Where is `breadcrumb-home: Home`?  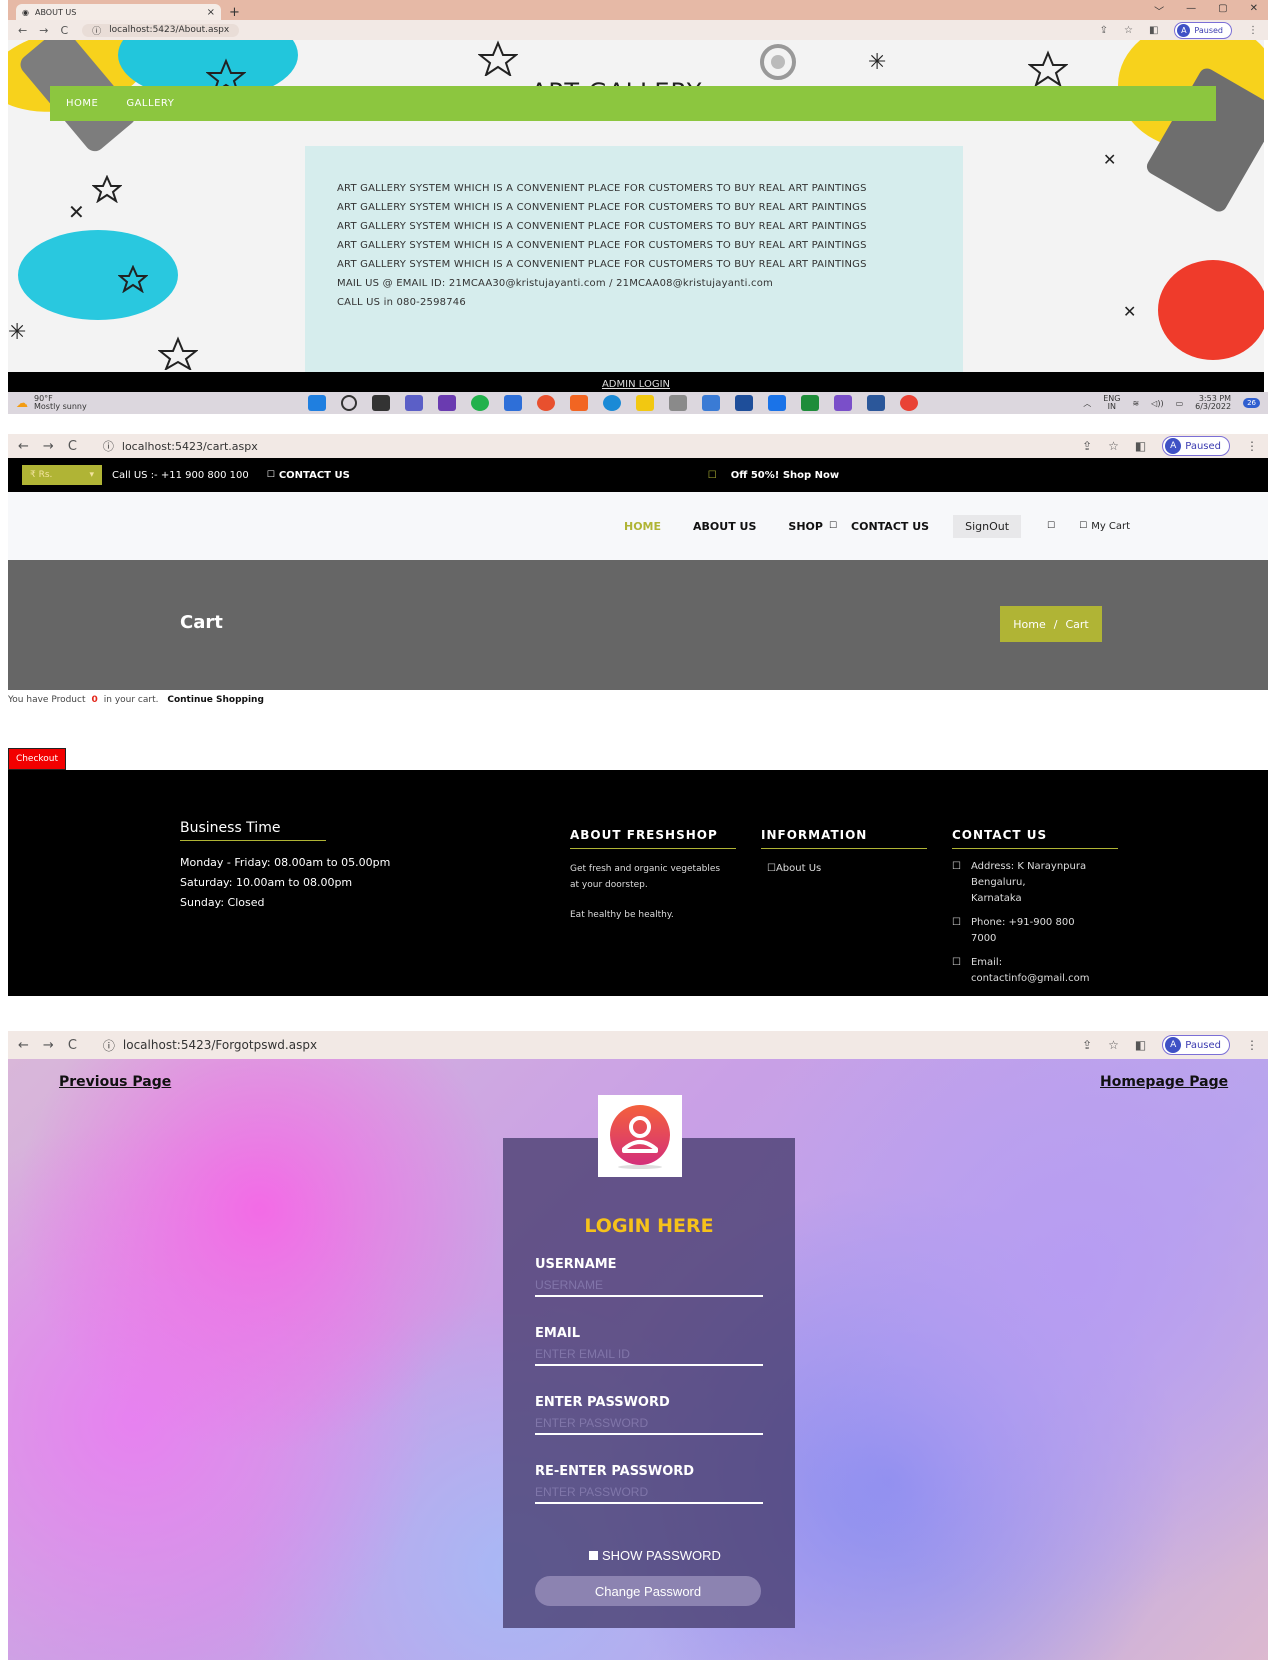 breadcrumb-home: Home is located at coordinates (1029, 624).